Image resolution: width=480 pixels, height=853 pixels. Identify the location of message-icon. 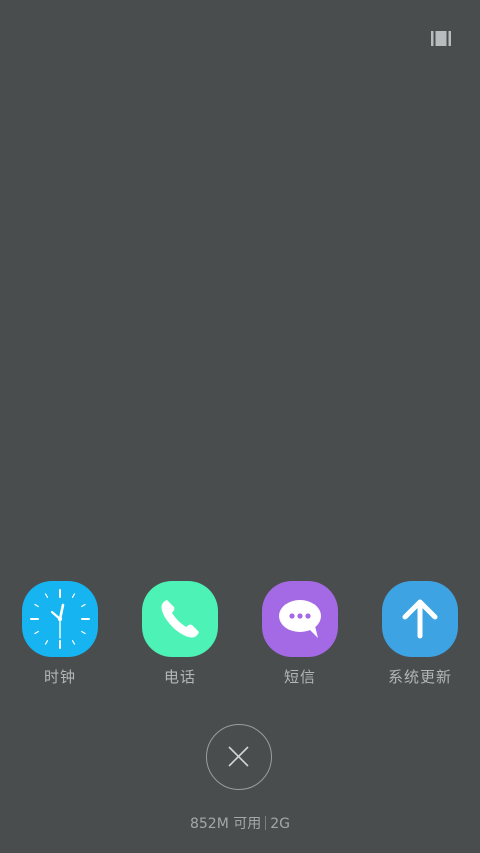
(300, 619).